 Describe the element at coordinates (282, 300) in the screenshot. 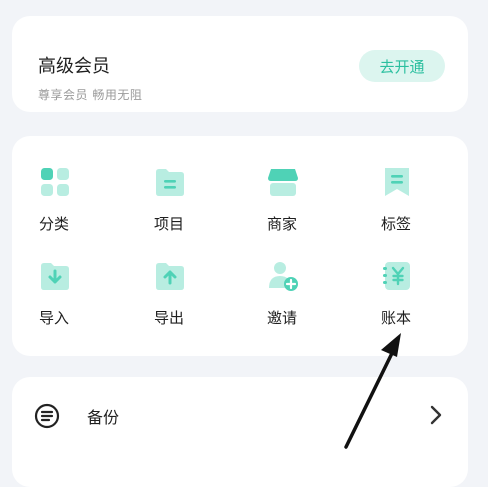

I see `grid-item-invite: 邀请` at that location.